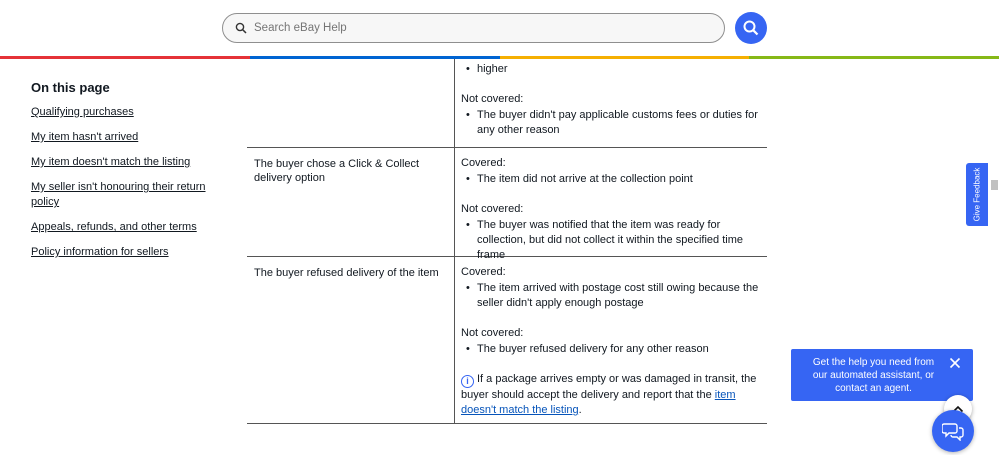  I want to click on chat-bubbles-icon, so click(953, 432).